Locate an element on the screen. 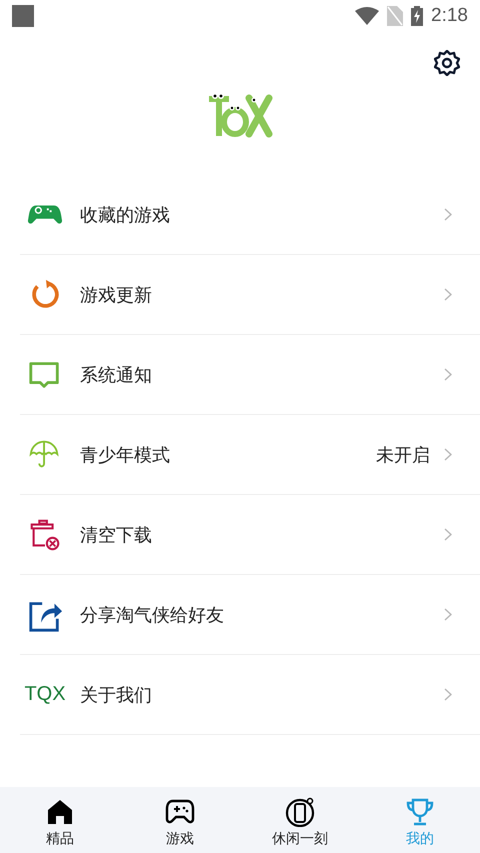 The image size is (480, 853). nav-tab: 休闲一刻 is located at coordinates (300, 820).